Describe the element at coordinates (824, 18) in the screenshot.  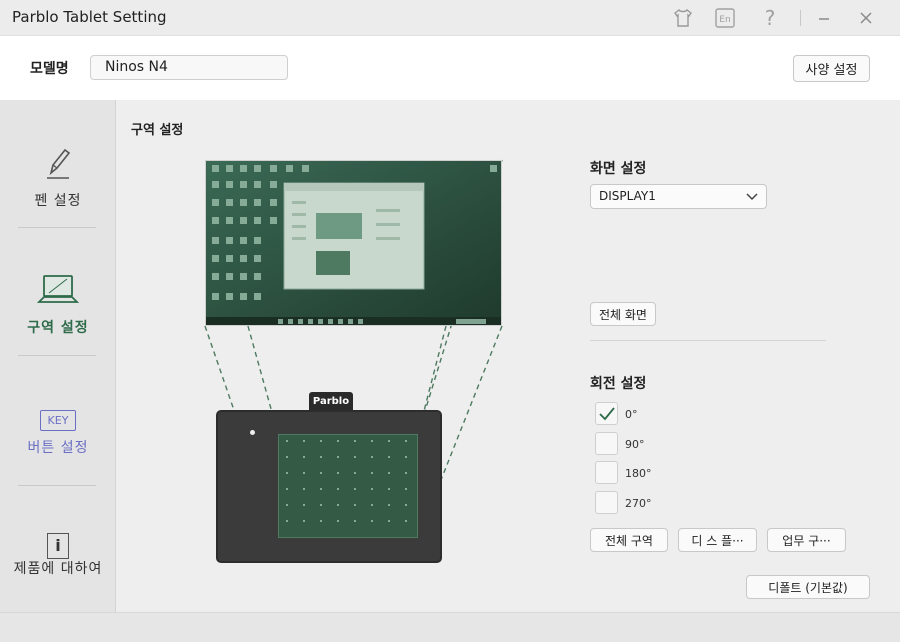
I see `minimize-icon` at that location.